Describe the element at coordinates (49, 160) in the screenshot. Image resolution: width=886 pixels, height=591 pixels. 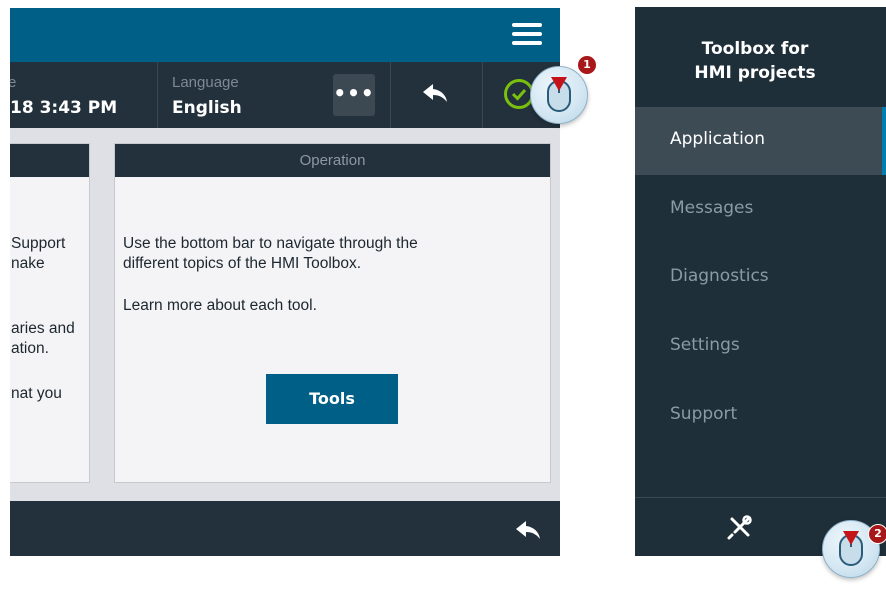
I see `panel-header` at that location.